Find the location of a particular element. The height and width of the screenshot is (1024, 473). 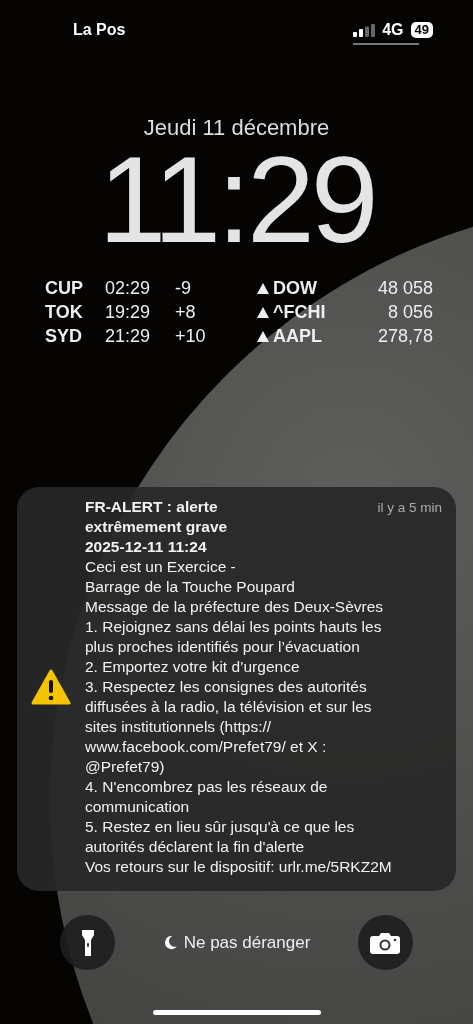

city-code: CUP is located at coordinates (64, 288).